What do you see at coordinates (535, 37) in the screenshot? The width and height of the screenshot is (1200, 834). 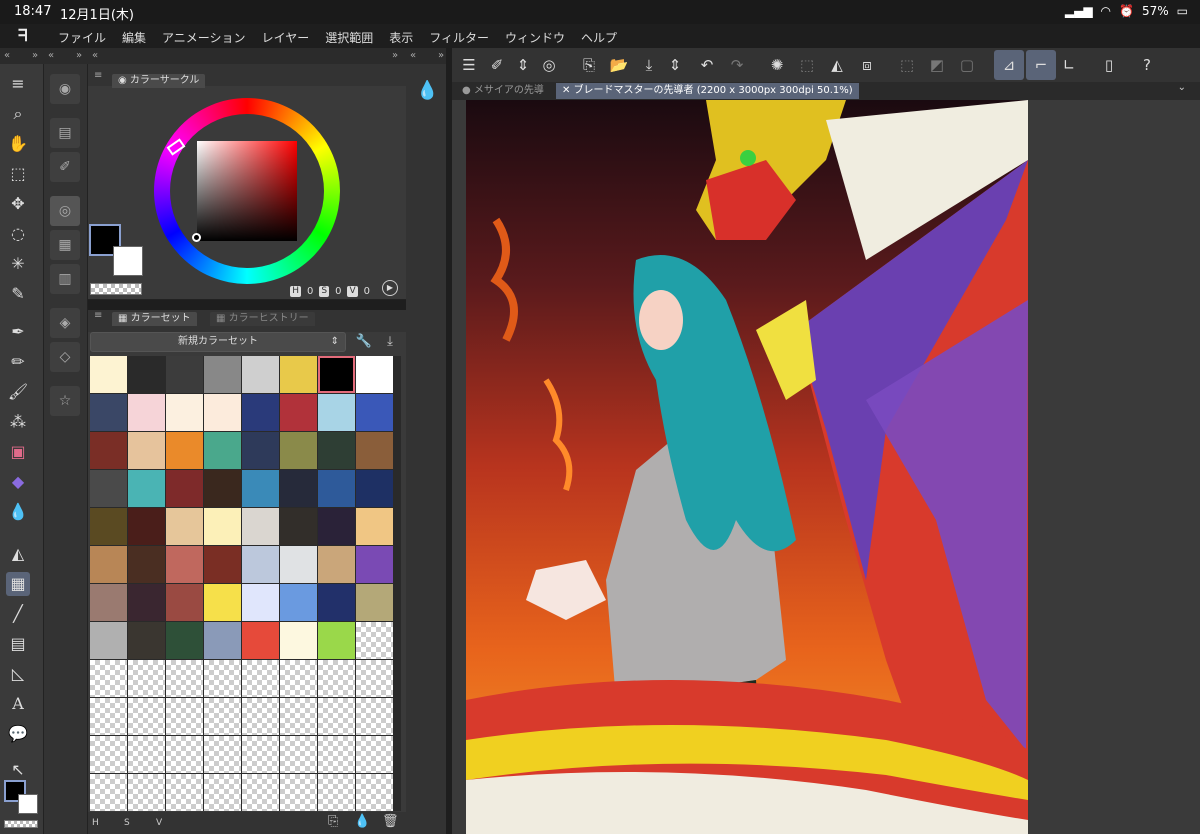 I see `menu-window: ウィンドウ` at bounding box center [535, 37].